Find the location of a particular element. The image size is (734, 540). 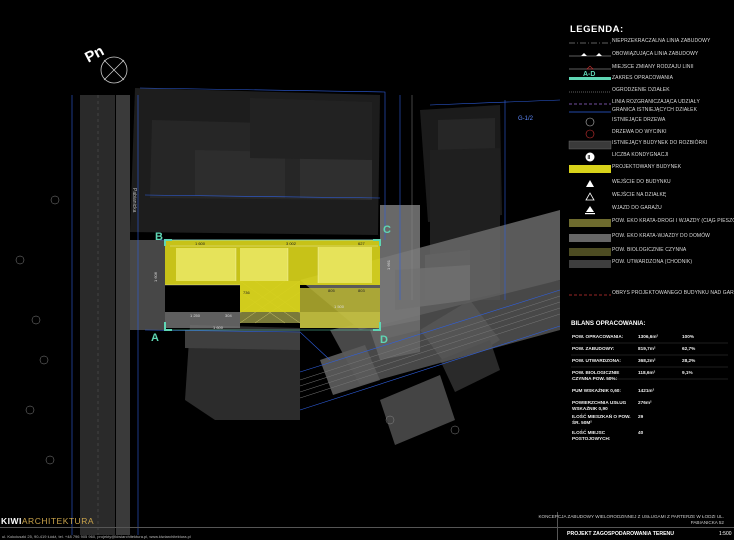

parcel-code-label: G-1/2 is located at coordinates (526, 119).